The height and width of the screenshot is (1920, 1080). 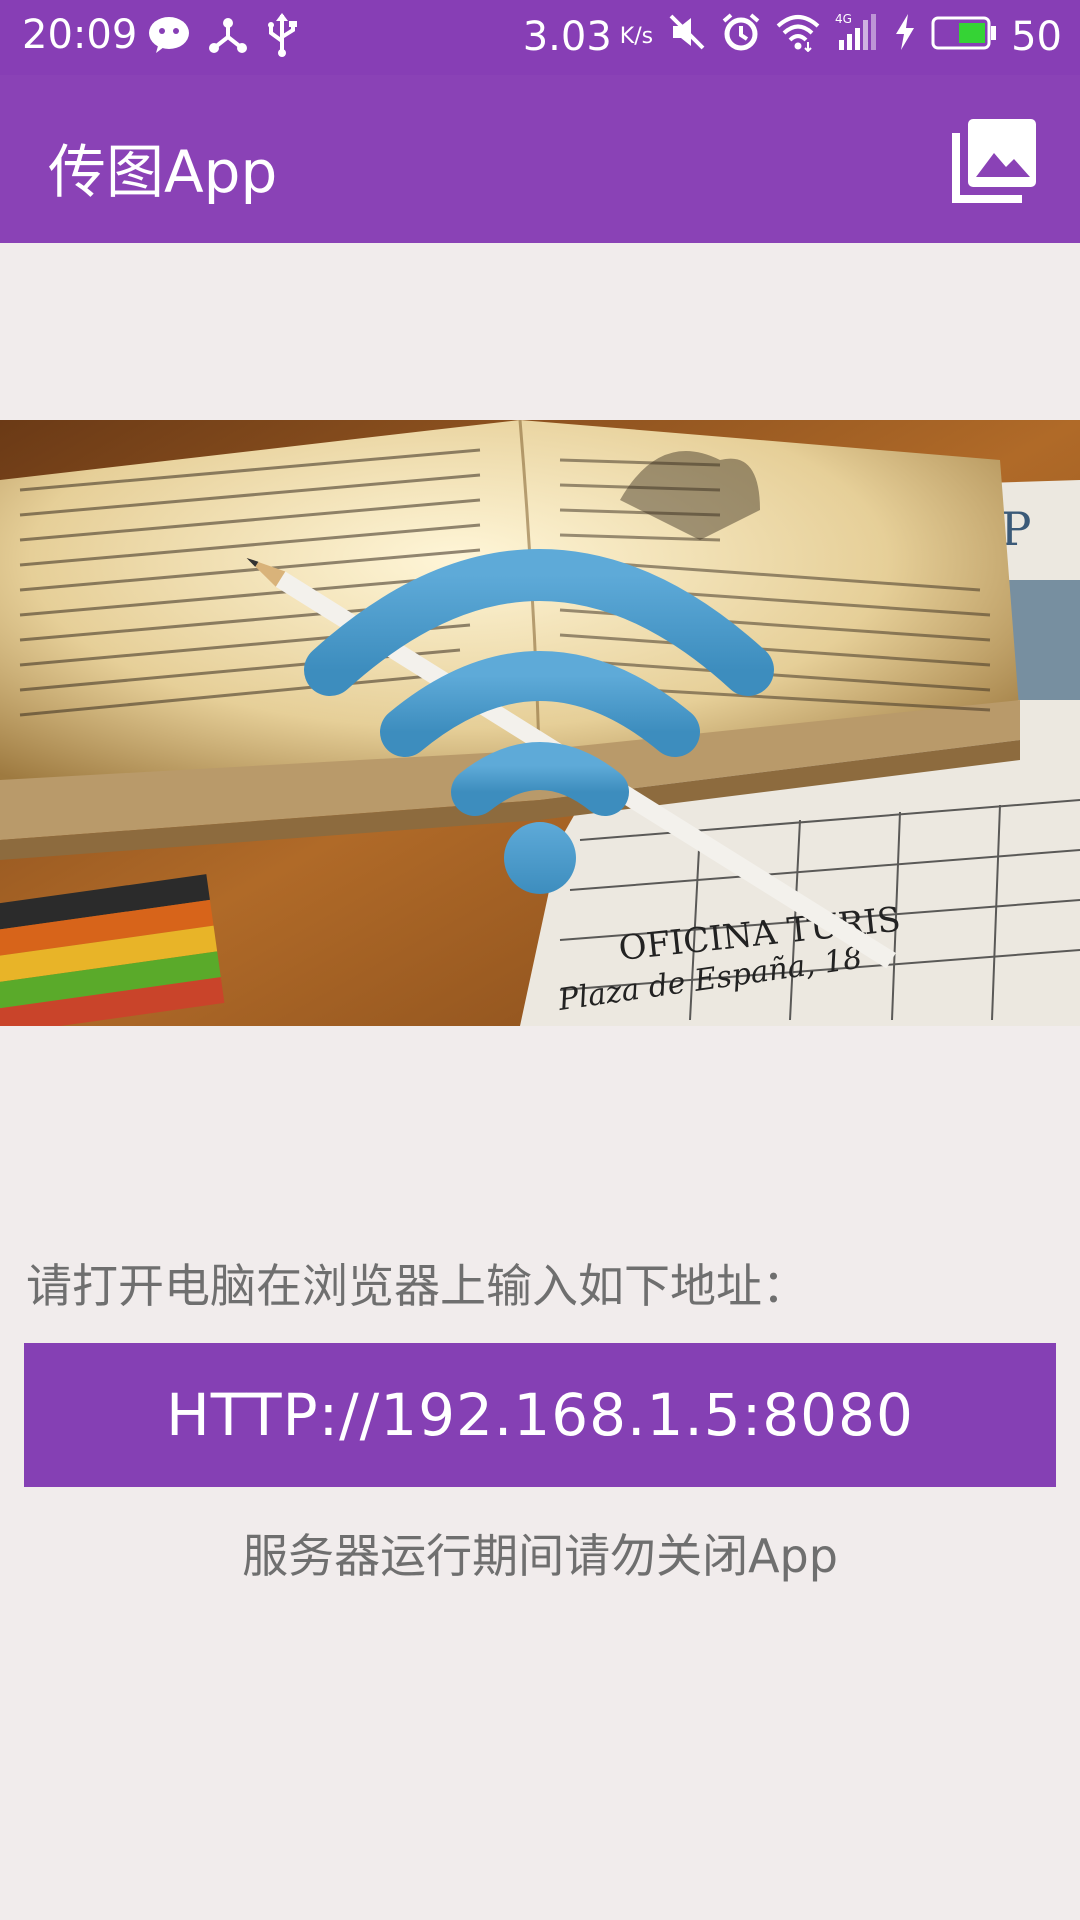 What do you see at coordinates (80, 35) in the screenshot?
I see `status-time: 20:09` at bounding box center [80, 35].